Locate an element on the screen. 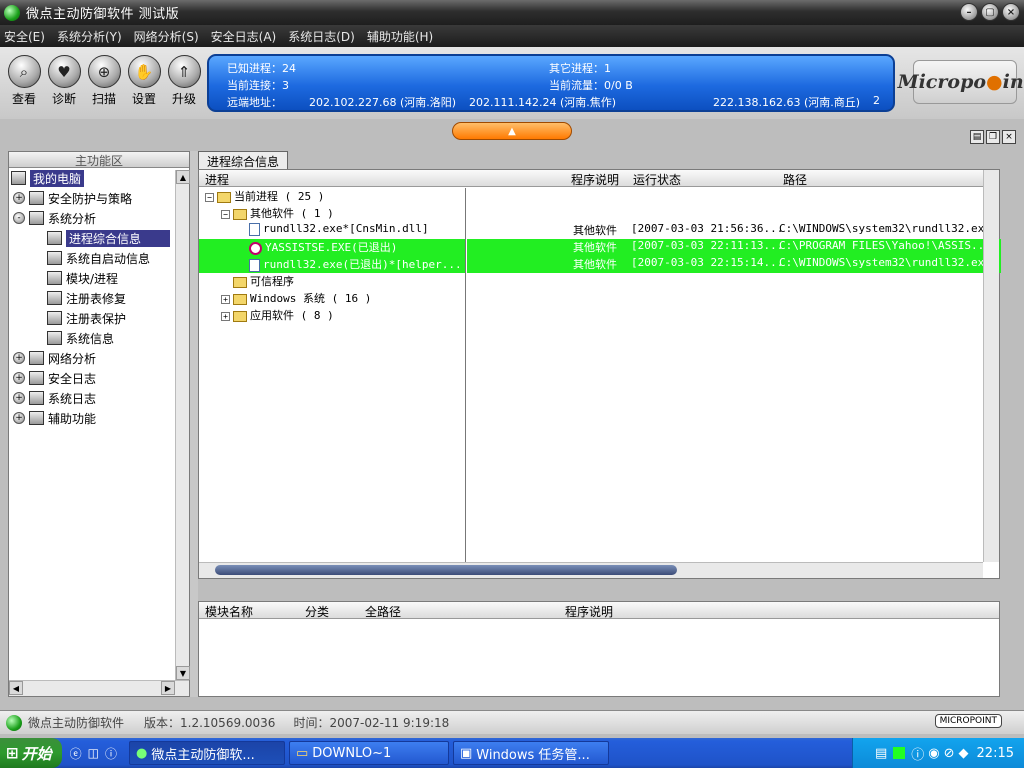  quicklaunch-icon: ⓘ is located at coordinates (111, 753).